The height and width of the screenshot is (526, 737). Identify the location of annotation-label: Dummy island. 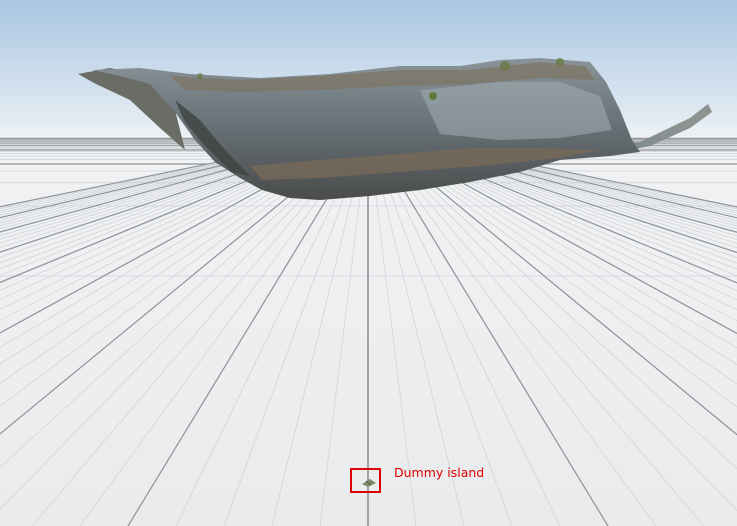
(439, 472).